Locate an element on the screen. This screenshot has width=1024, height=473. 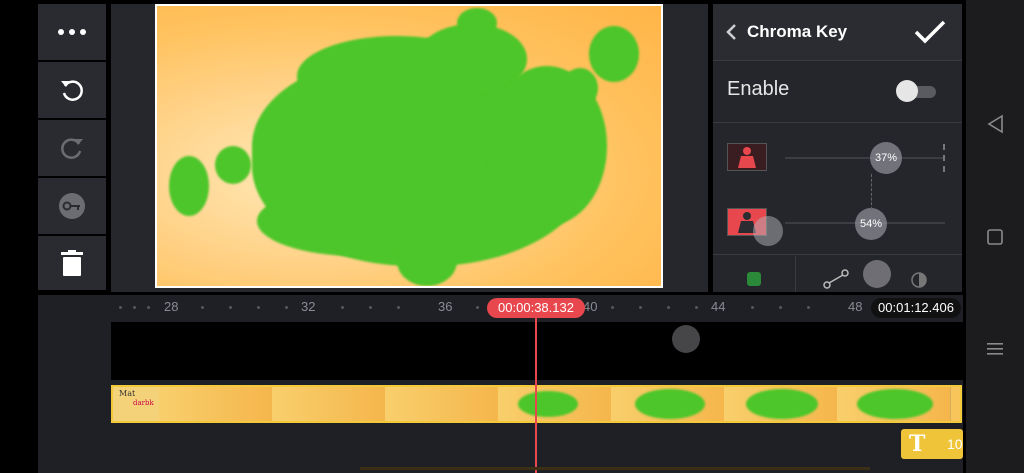
back-triangle-icon is located at coordinates (995, 124).